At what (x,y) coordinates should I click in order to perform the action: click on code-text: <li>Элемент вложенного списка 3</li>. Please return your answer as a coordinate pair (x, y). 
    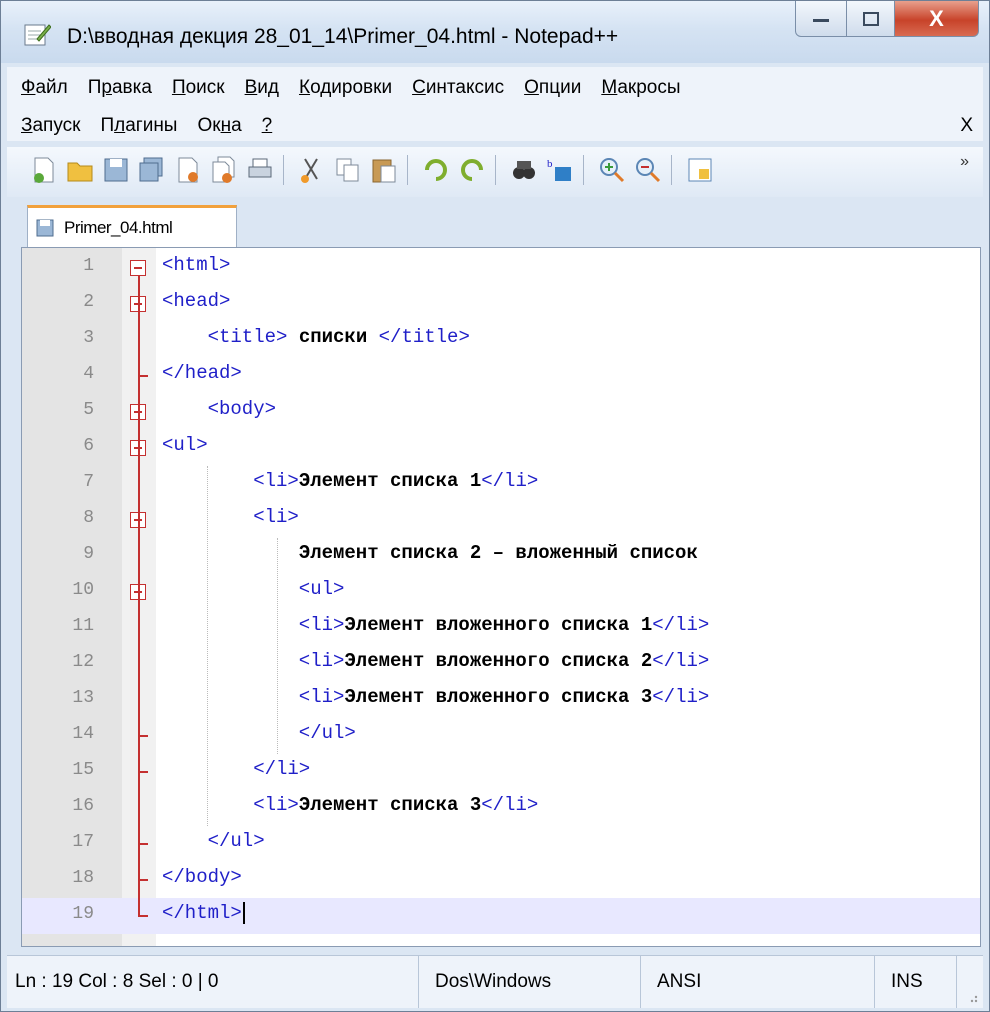
    Looking at the image, I should click on (504, 697).